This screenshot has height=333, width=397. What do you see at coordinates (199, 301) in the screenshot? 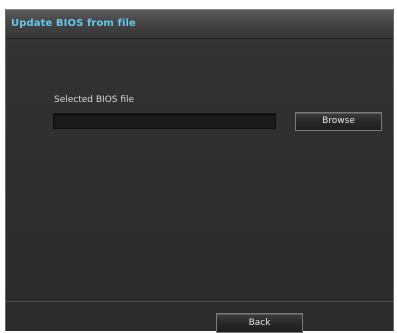
I see `footer-divider` at bounding box center [199, 301].